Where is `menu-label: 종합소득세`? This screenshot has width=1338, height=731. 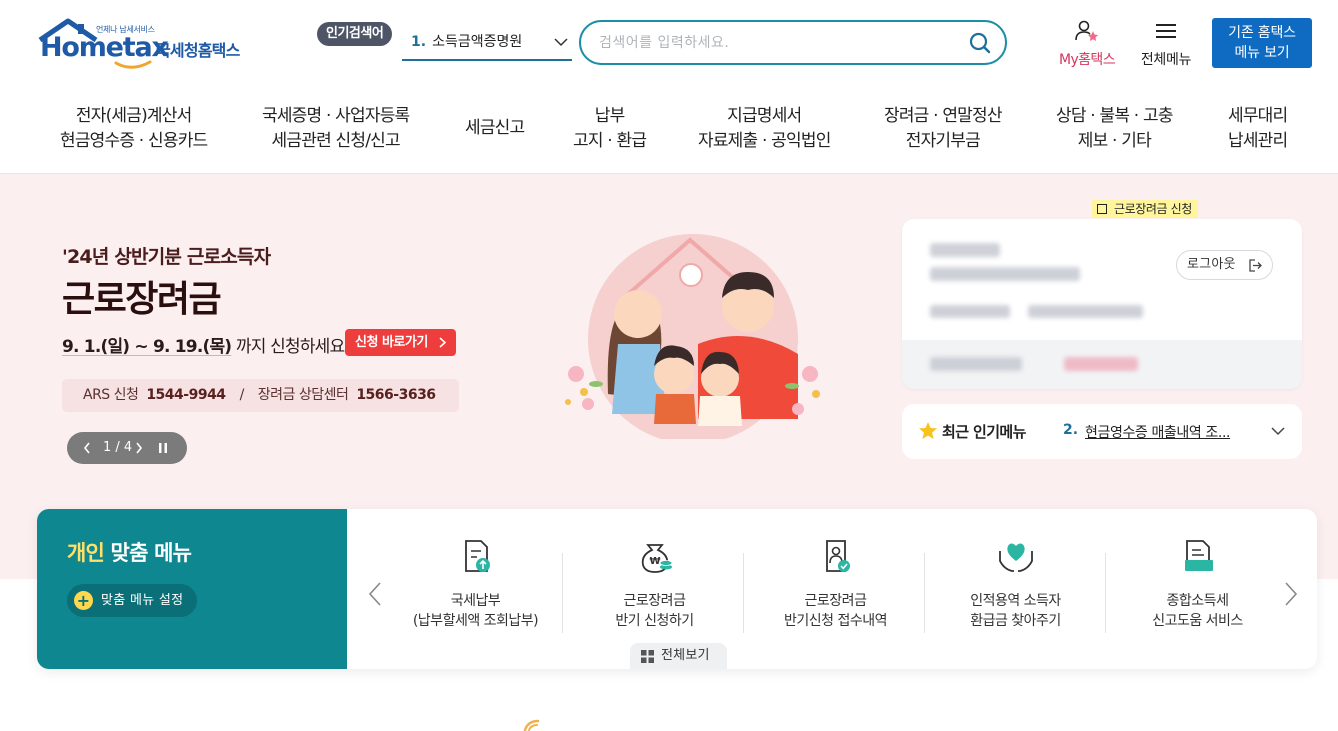
menu-label: 종합소득세 is located at coordinates (1197, 601).